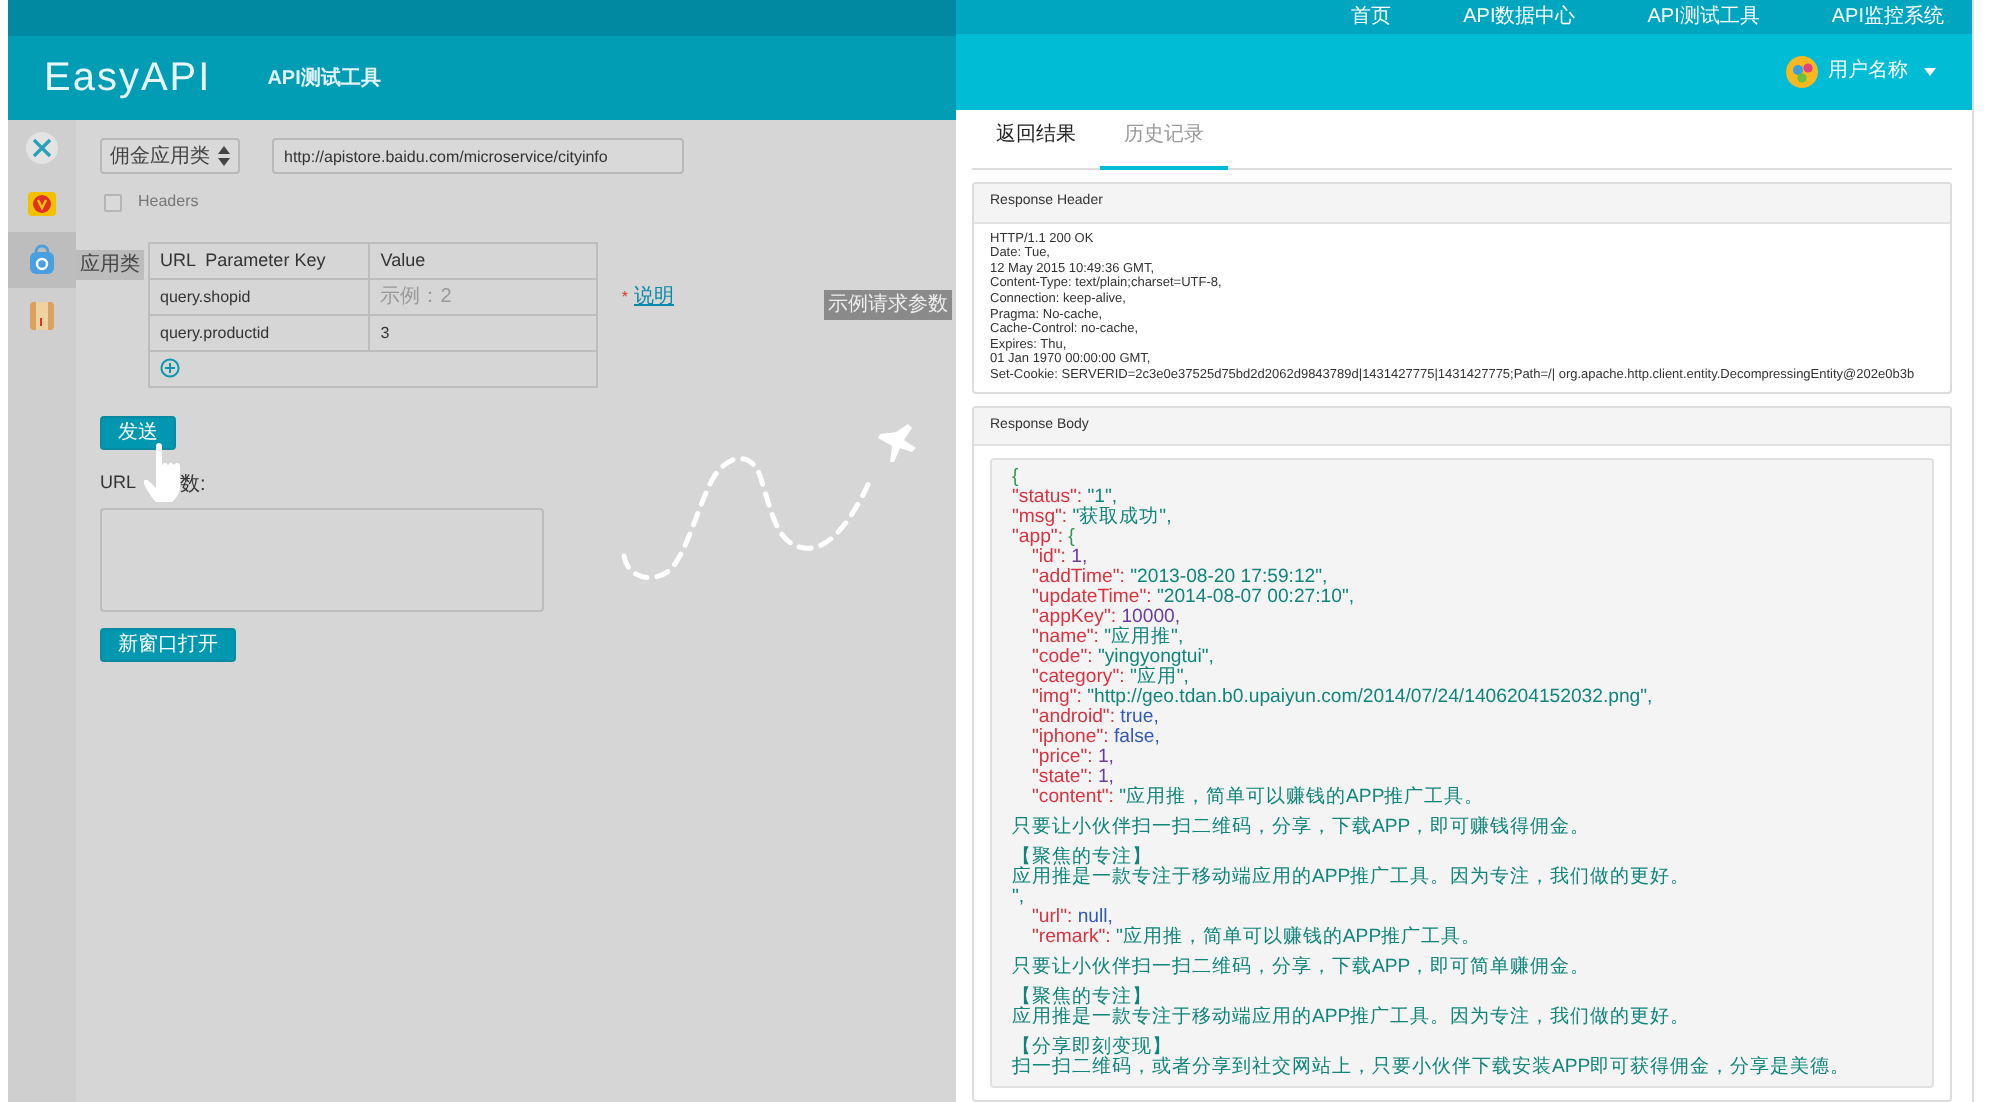 The image size is (2000, 1102). What do you see at coordinates (1065, 498) in the screenshot?
I see `json-line: "status": "1",` at bounding box center [1065, 498].